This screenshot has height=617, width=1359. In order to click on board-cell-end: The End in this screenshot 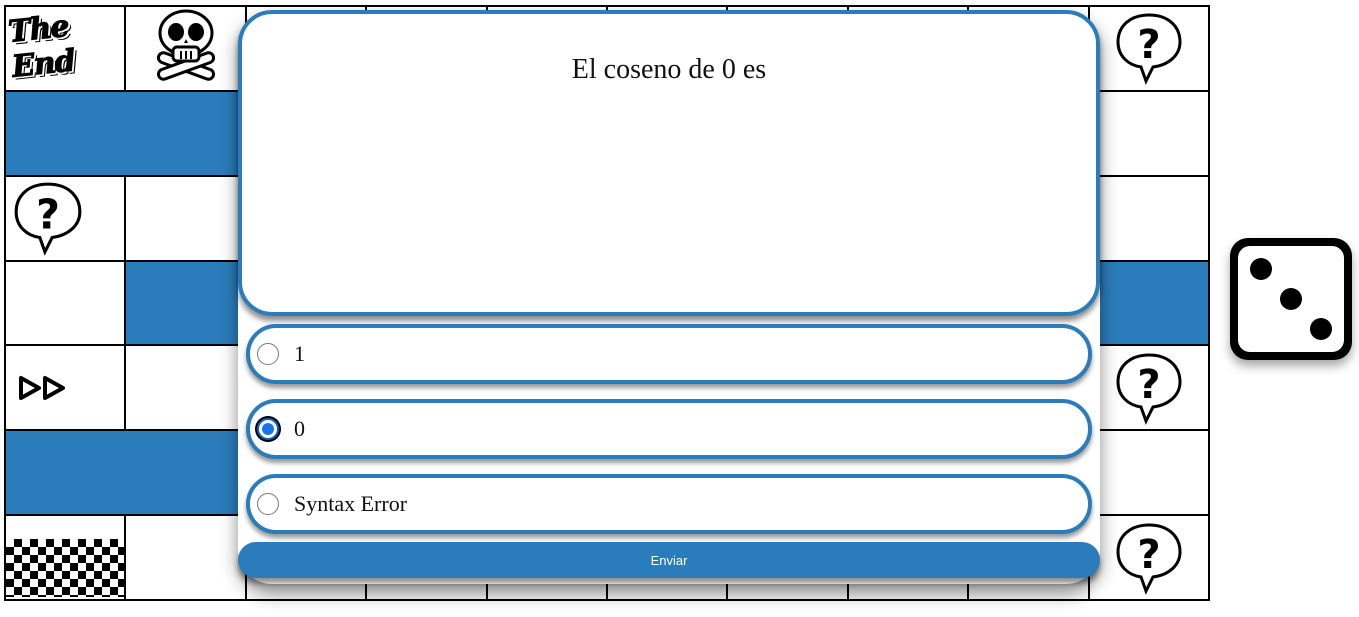, I will do `click(65, 48)`.